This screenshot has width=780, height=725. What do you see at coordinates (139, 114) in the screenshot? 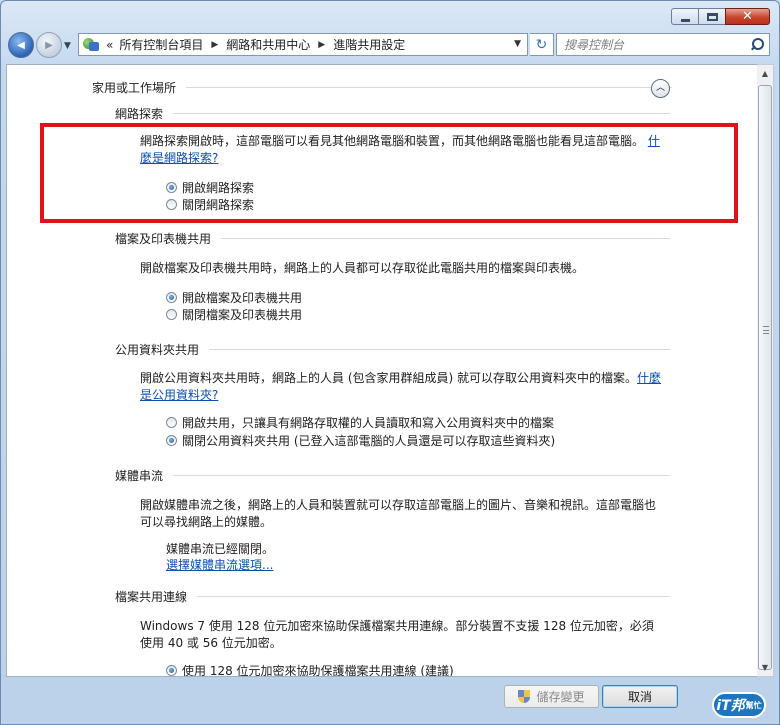
I see `section-title: 網路探索` at bounding box center [139, 114].